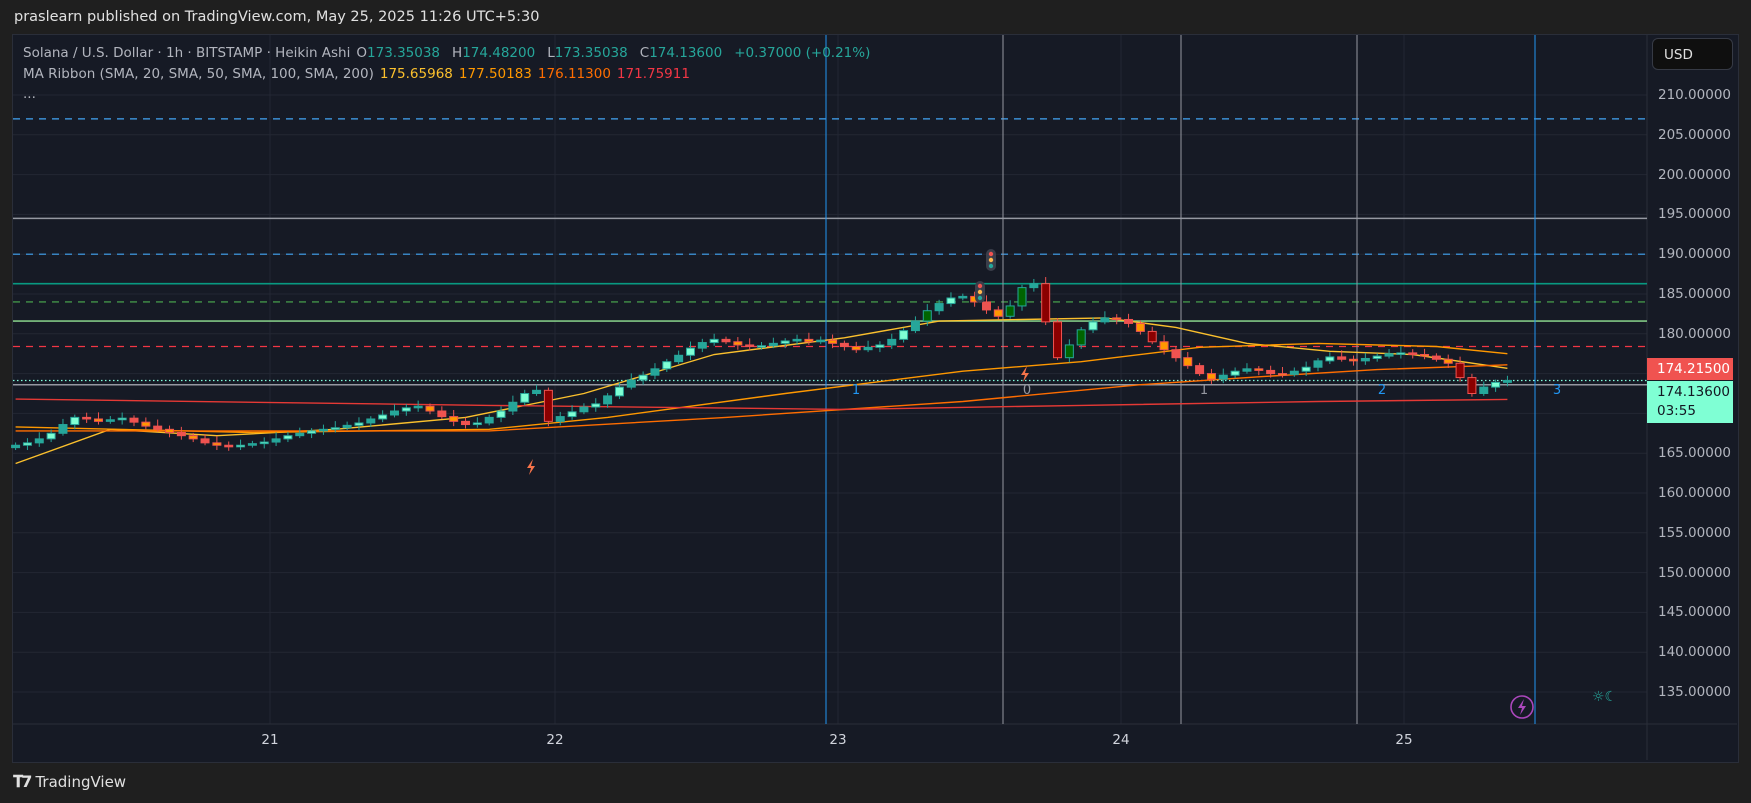 The height and width of the screenshot is (803, 1751). What do you see at coordinates (1204, 390) in the screenshot?
I see `fib-time-label: 1` at bounding box center [1204, 390].